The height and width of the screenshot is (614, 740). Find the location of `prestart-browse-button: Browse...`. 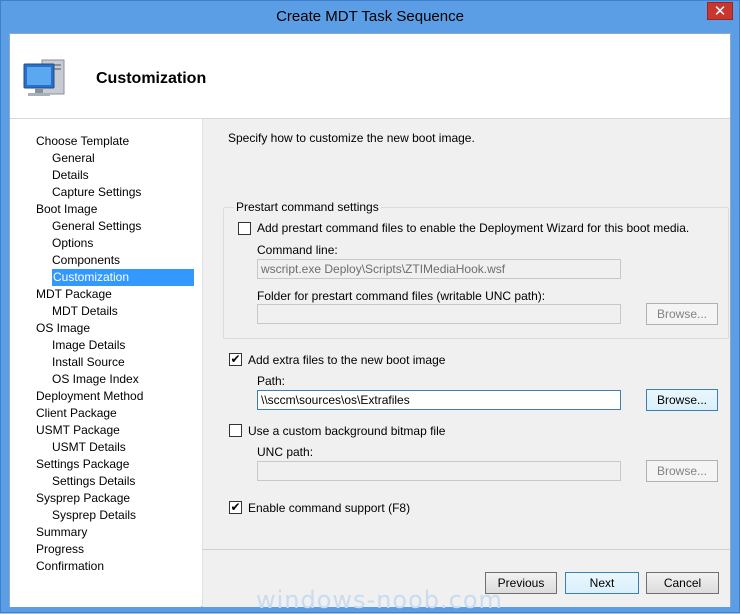

prestart-browse-button: Browse... is located at coordinates (682, 314).